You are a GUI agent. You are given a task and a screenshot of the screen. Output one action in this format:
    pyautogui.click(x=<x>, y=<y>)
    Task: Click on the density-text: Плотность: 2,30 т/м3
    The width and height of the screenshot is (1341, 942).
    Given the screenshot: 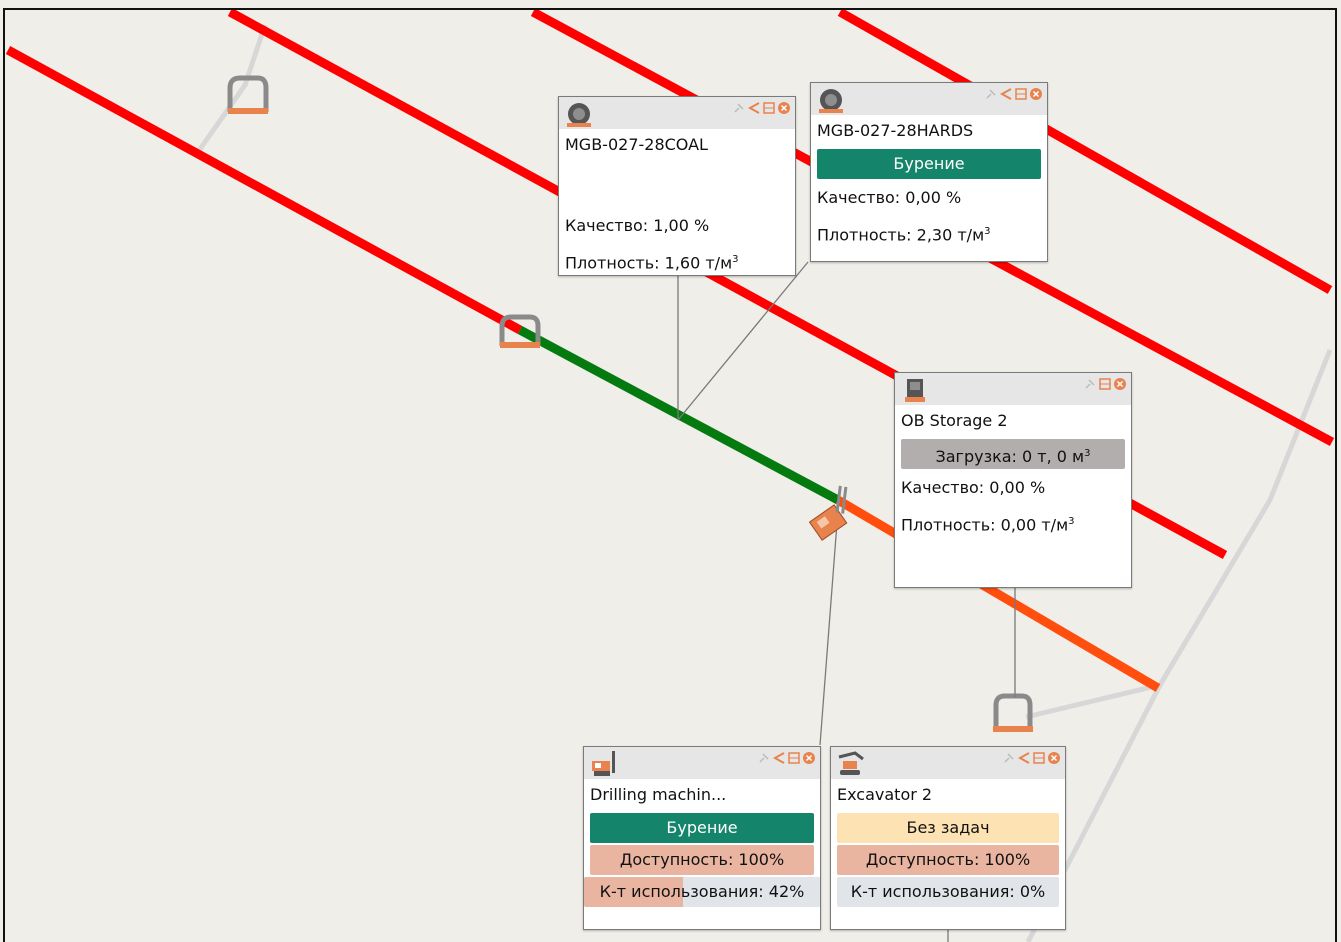 What is the action you would take?
    pyautogui.click(x=904, y=235)
    